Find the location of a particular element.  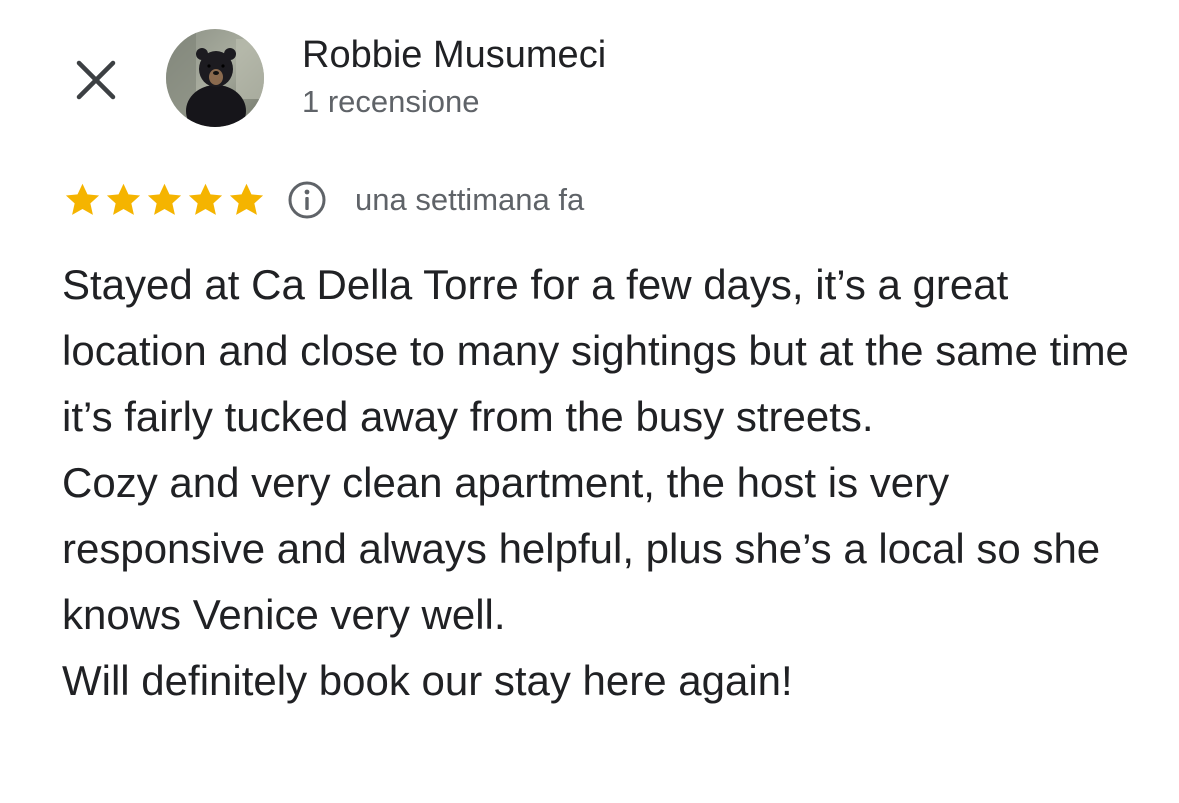

close-button is located at coordinates (96, 80).